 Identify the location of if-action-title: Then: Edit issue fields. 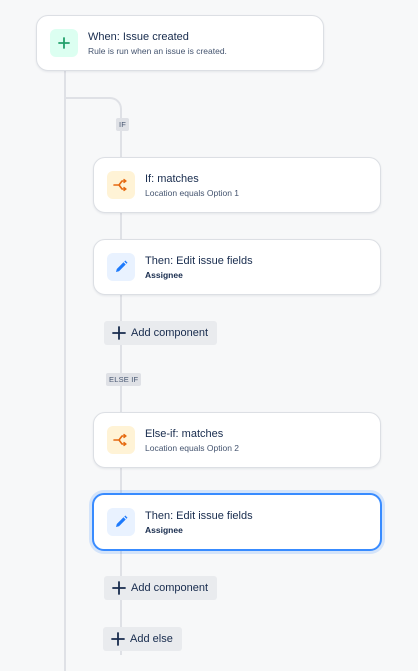
(199, 261).